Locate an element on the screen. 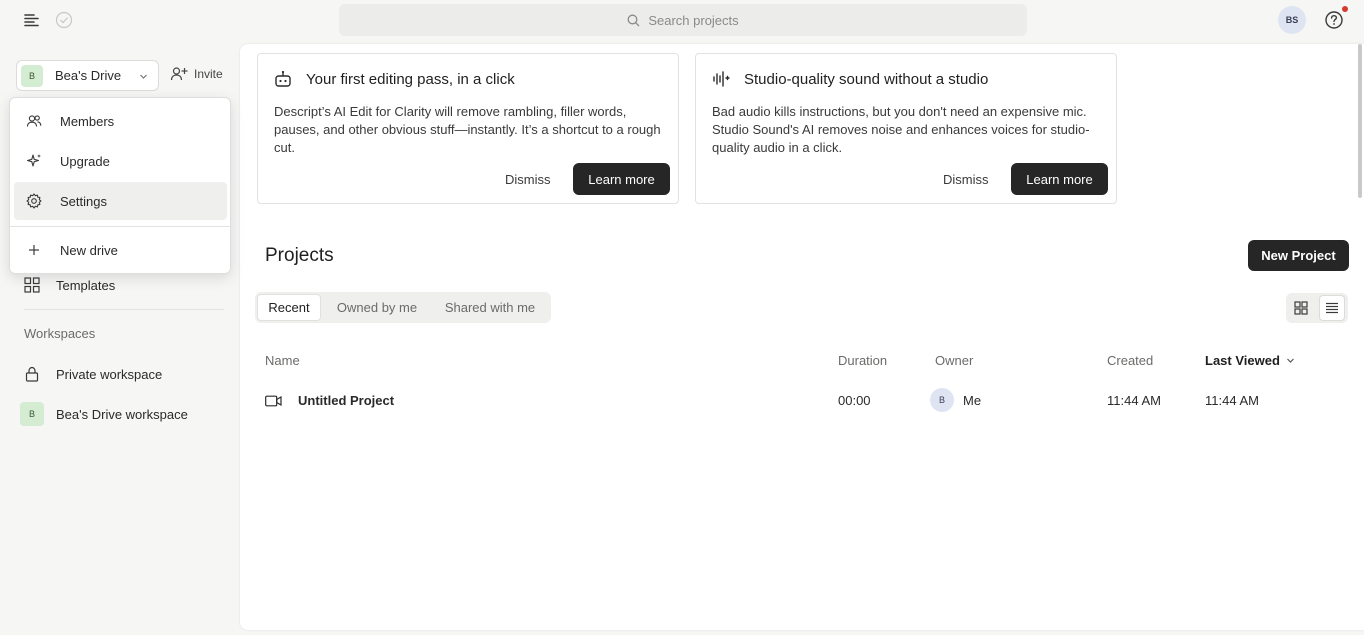 The width and height of the screenshot is (1364, 635). new-project-button: New Project is located at coordinates (1298, 255).